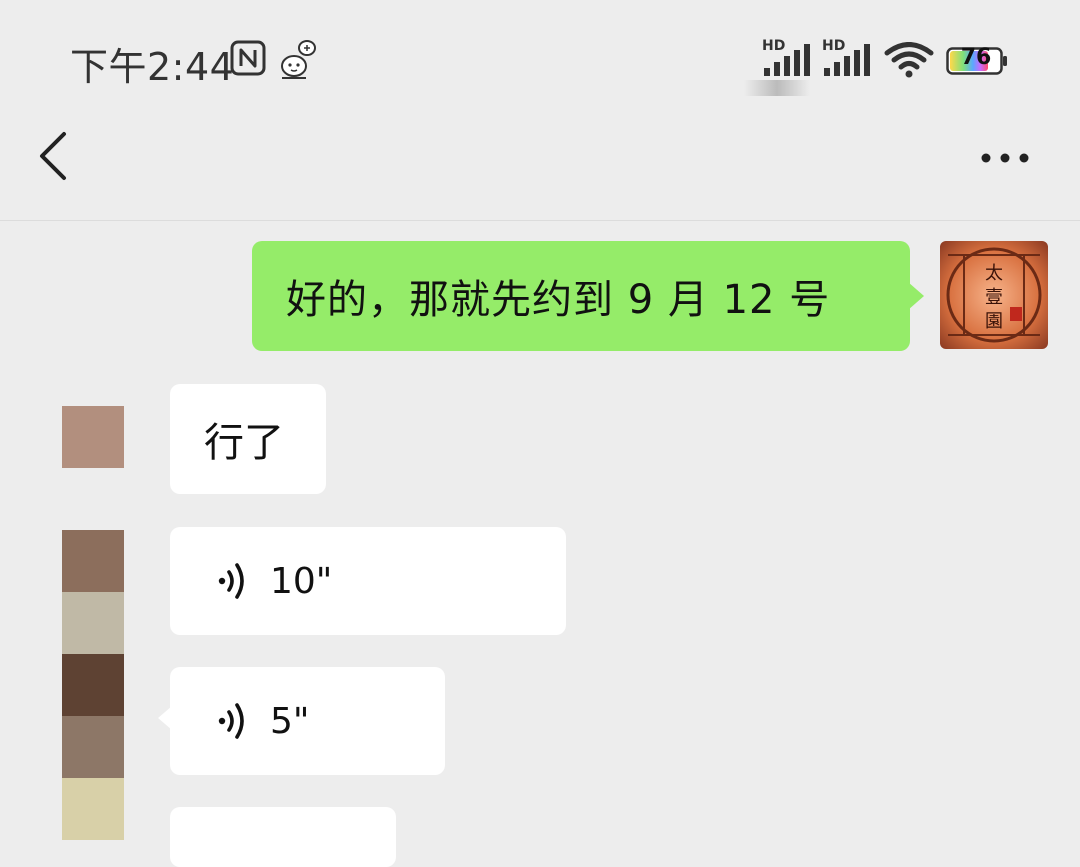 This screenshot has width=1080, height=867. Describe the element at coordinates (994, 273) in the screenshot. I see `avatar-char-1: 太` at that location.